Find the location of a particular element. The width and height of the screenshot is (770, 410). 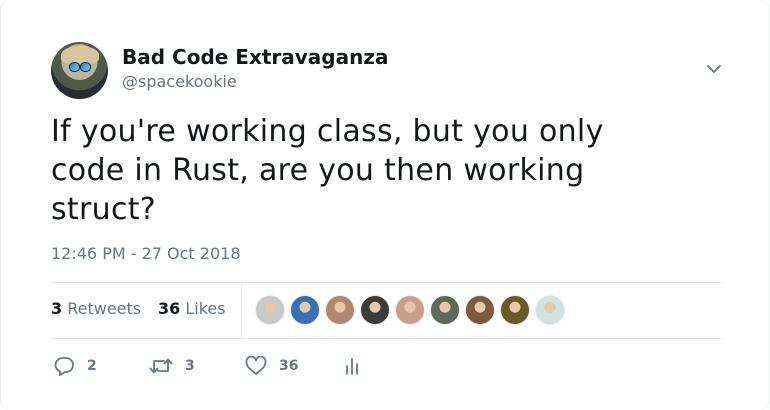

analytics-icon is located at coordinates (352, 366).